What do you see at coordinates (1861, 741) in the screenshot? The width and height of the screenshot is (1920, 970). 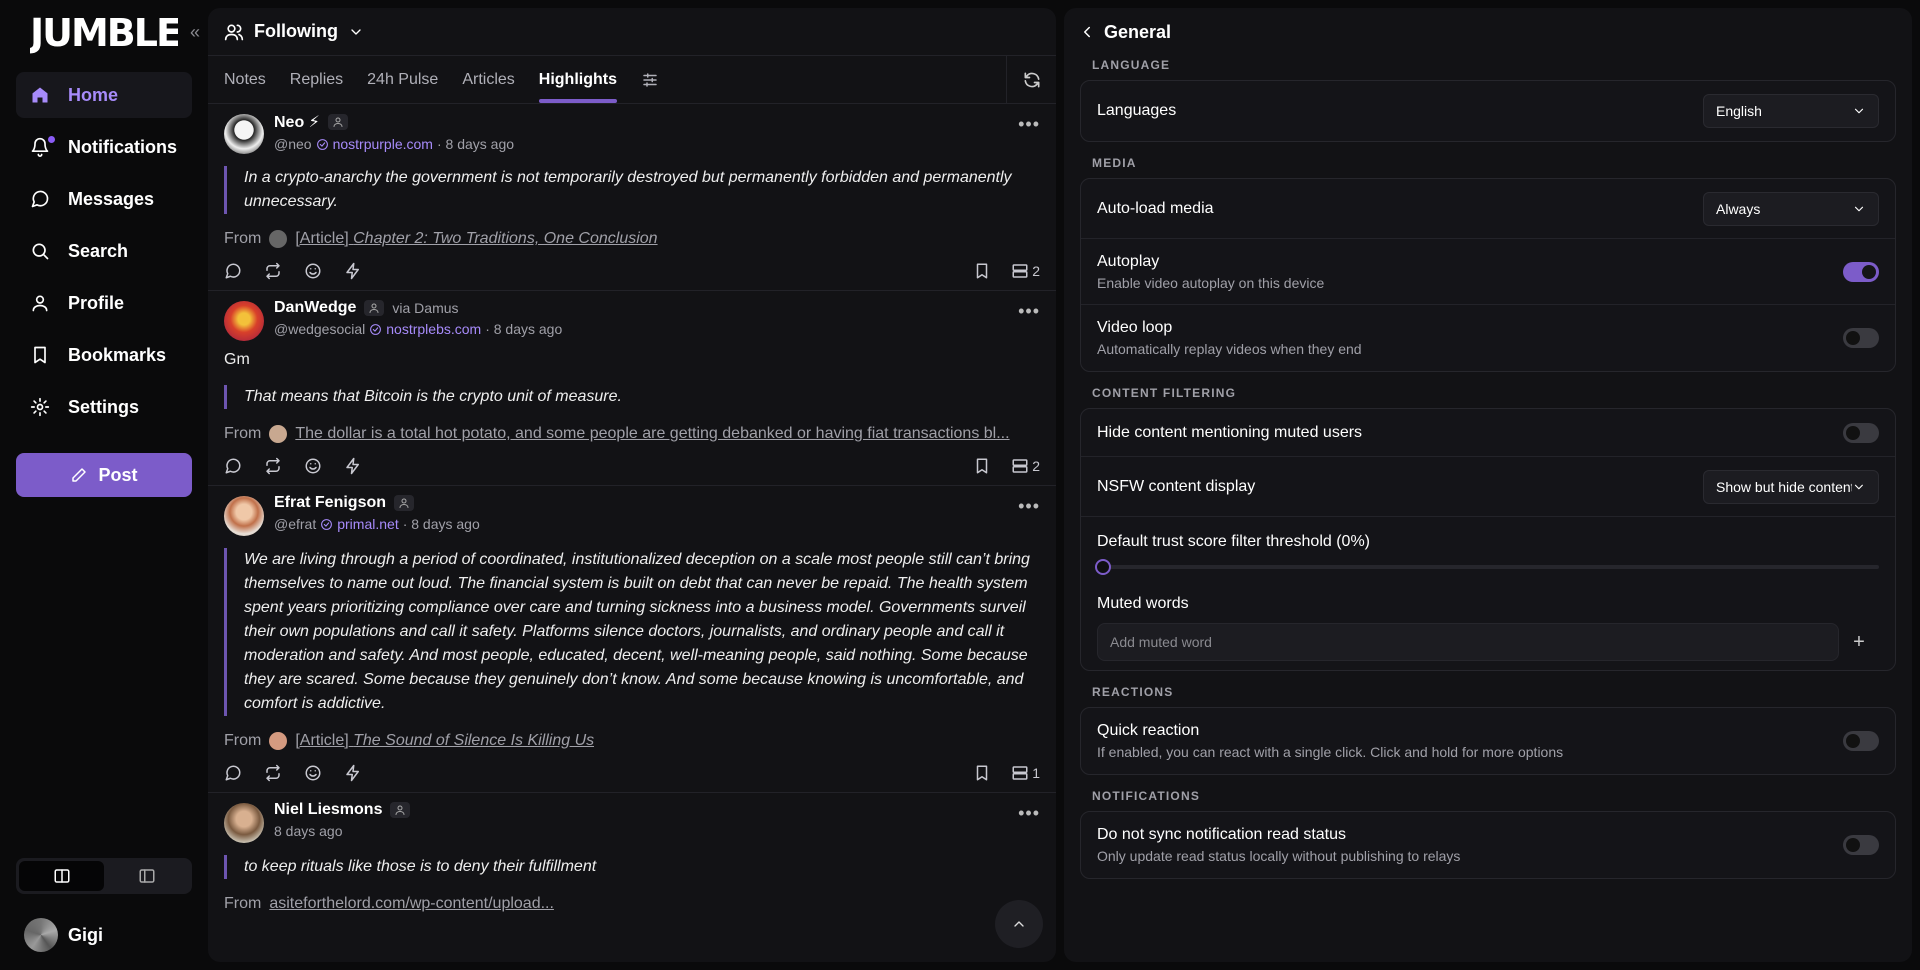 I see `quick-reaction-toggle` at bounding box center [1861, 741].